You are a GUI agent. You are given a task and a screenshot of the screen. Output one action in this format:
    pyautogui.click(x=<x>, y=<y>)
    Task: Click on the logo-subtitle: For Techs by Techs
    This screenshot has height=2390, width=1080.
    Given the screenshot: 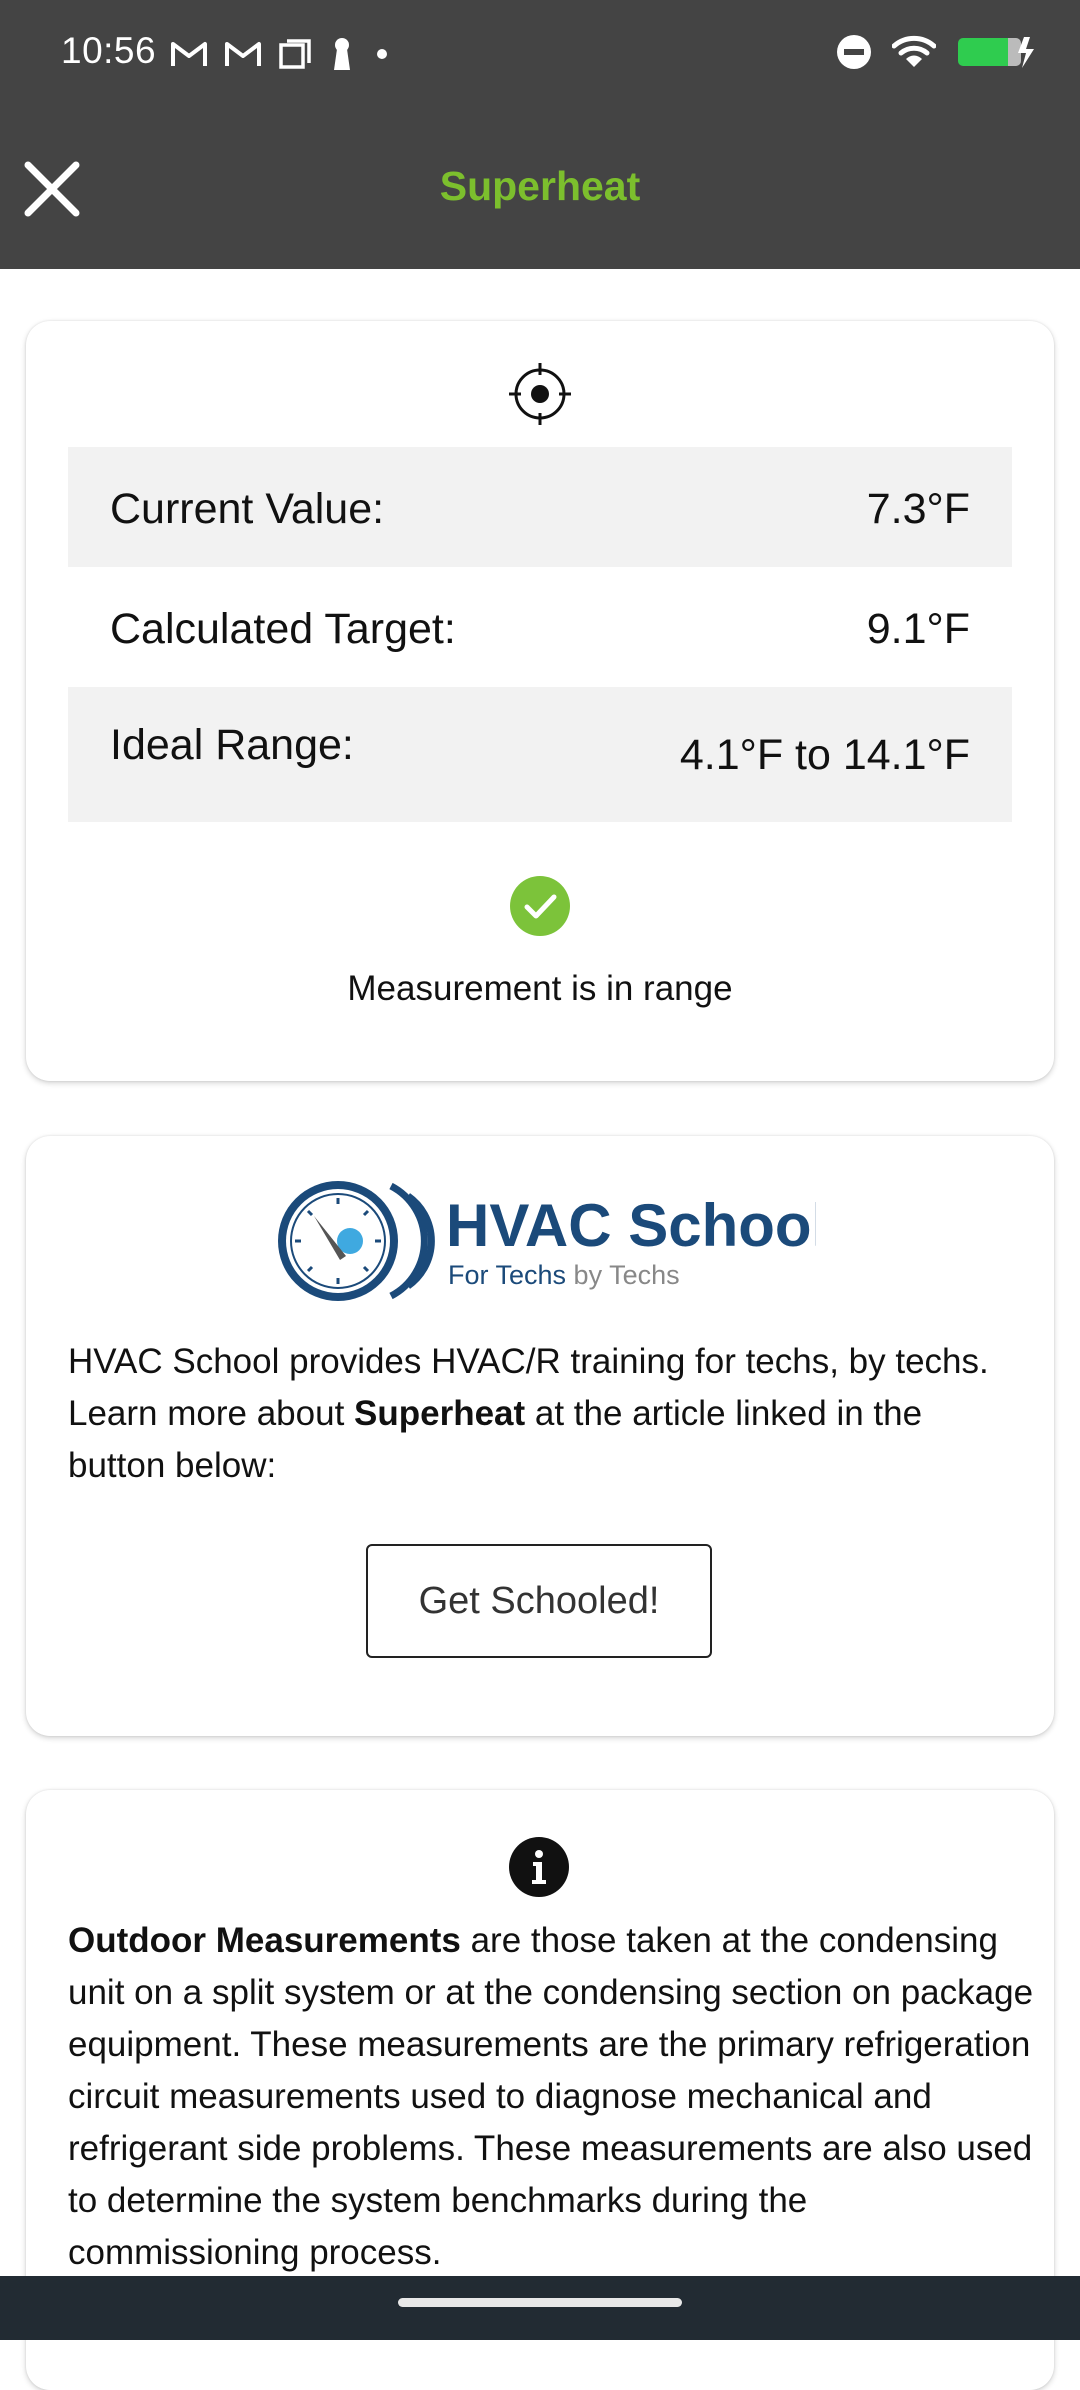 What is the action you would take?
    pyautogui.click(x=564, y=1275)
    